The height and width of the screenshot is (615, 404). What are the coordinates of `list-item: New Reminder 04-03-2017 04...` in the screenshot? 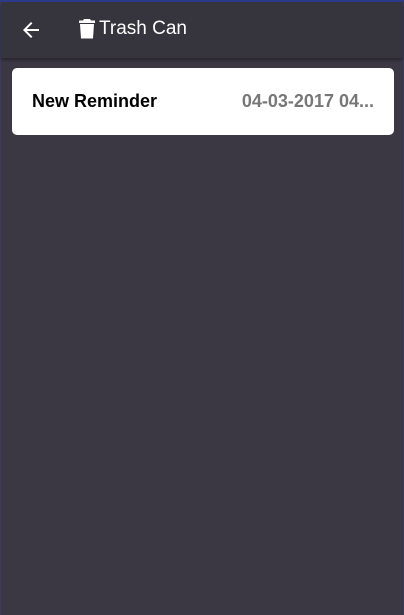 It's located at (203, 101).